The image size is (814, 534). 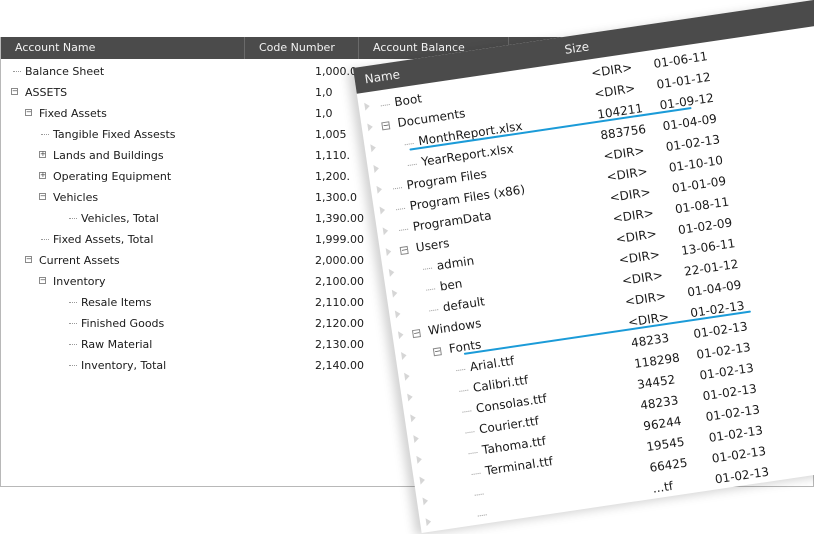 I want to click on row-code-number: 2,110.00, so click(x=339, y=302).